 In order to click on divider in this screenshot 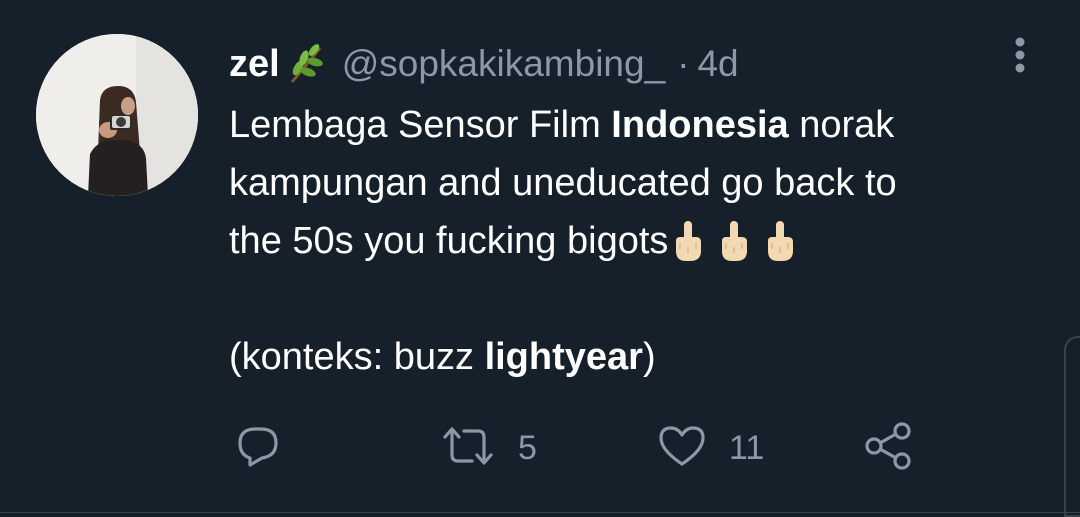, I will do `click(540, 512)`.